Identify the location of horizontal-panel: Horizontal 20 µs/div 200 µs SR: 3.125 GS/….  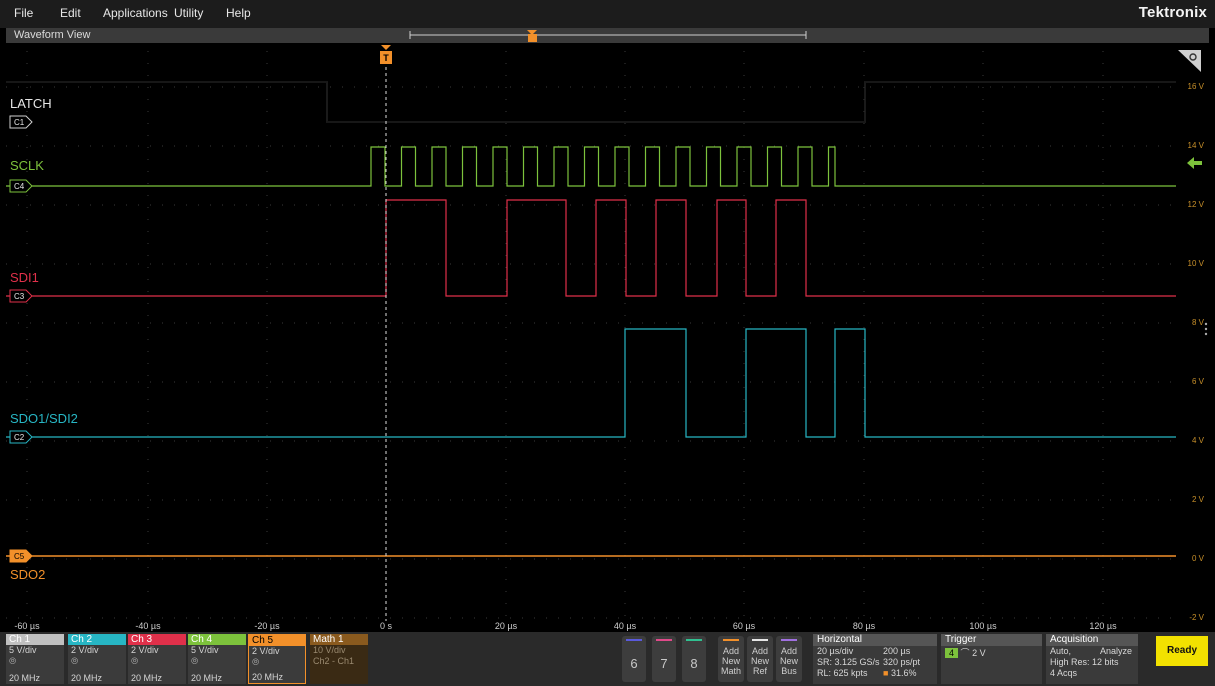
(875, 659).